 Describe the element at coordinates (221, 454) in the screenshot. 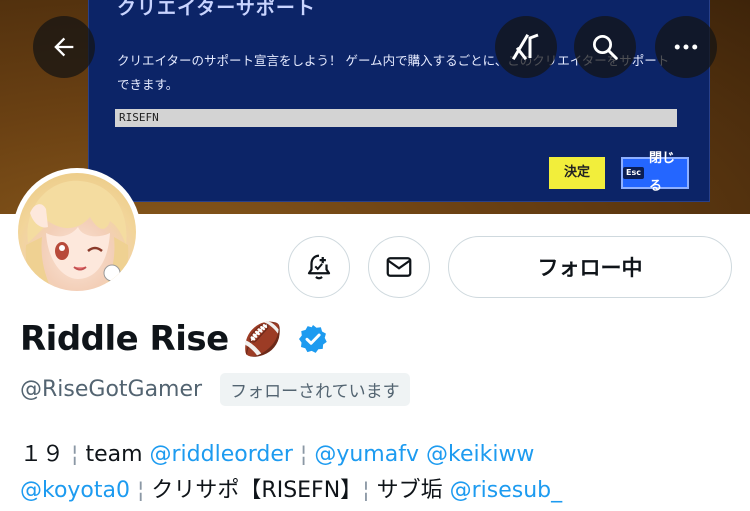

I see `bio-mention-riddleorder: @riddleorder` at that location.